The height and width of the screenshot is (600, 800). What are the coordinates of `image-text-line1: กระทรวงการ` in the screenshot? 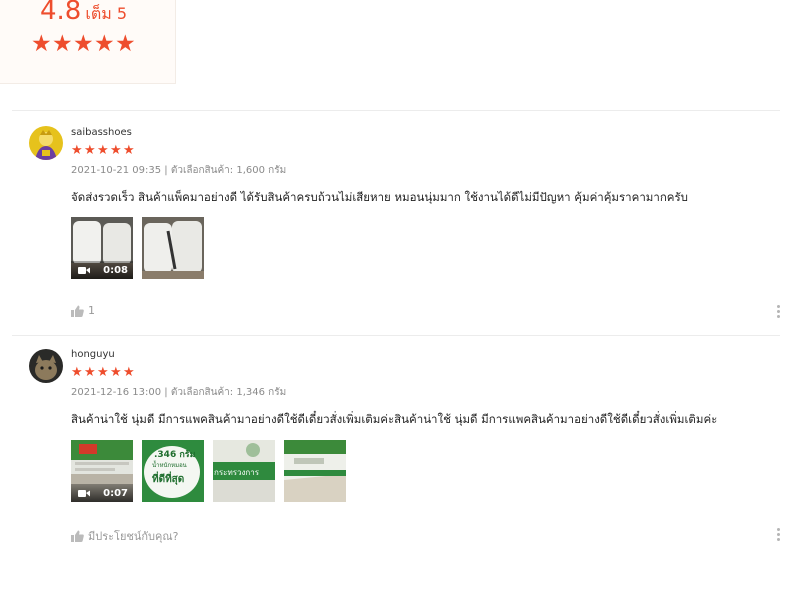 It's located at (237, 472).